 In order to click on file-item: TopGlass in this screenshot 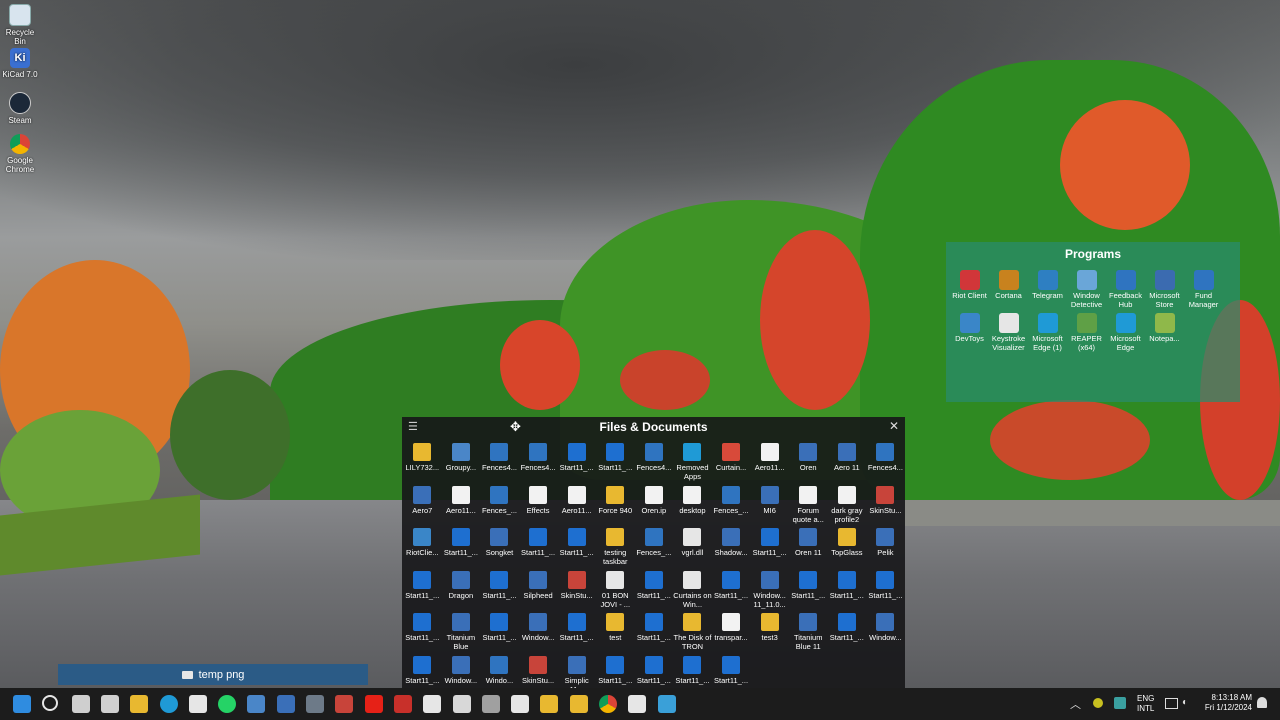, I will do `click(847, 549)`.